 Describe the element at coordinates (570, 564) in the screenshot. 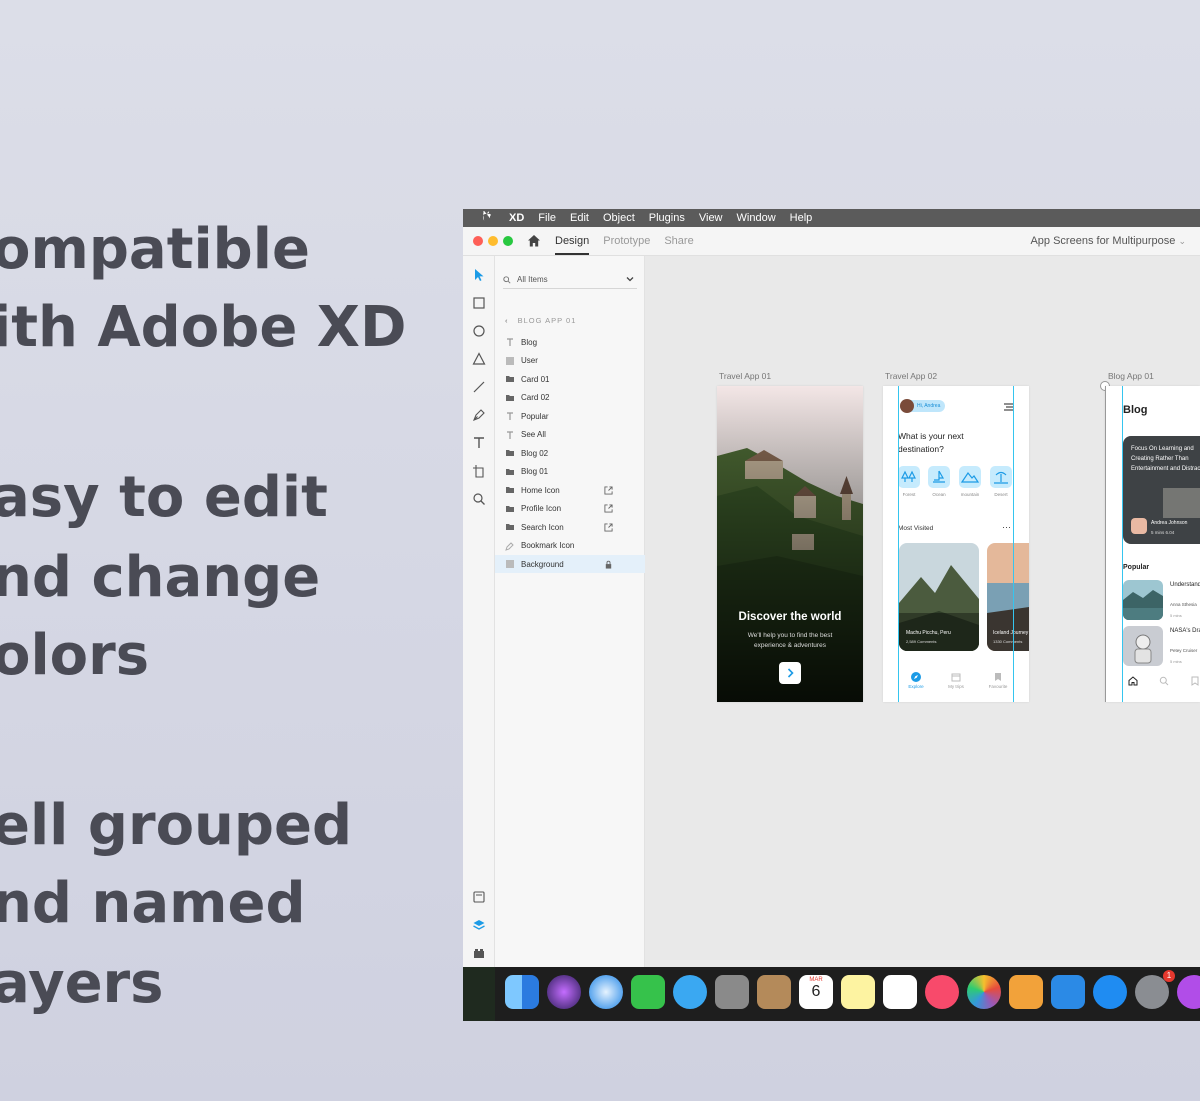

I see `layer-item: Background` at that location.